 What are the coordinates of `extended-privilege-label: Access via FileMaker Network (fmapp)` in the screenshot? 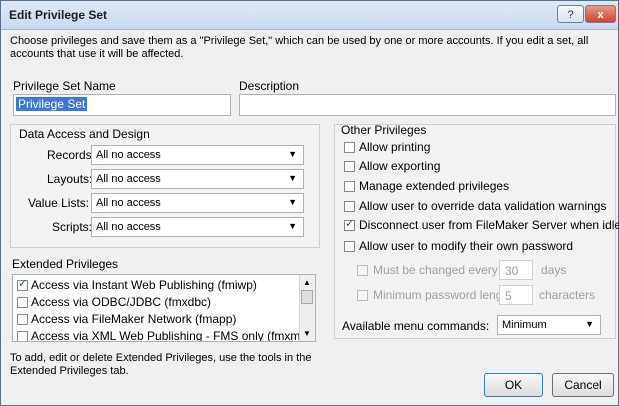 It's located at (134, 319).